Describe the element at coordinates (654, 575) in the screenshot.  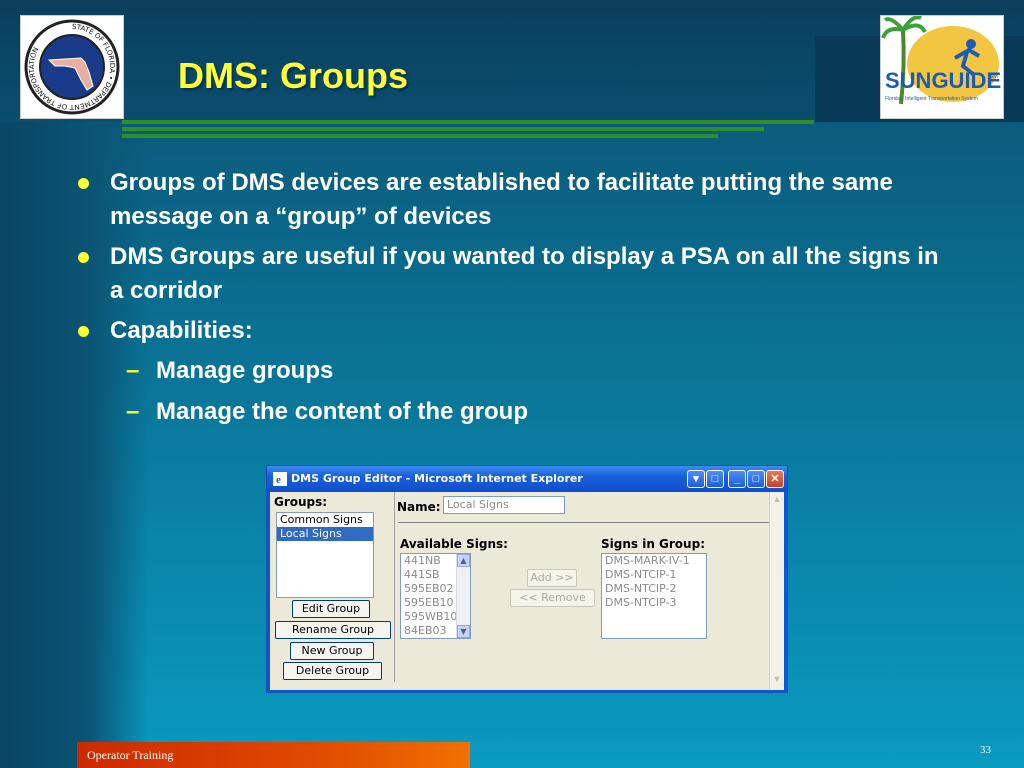
I see `group-sign-item: DMS-NTCIP-1` at that location.